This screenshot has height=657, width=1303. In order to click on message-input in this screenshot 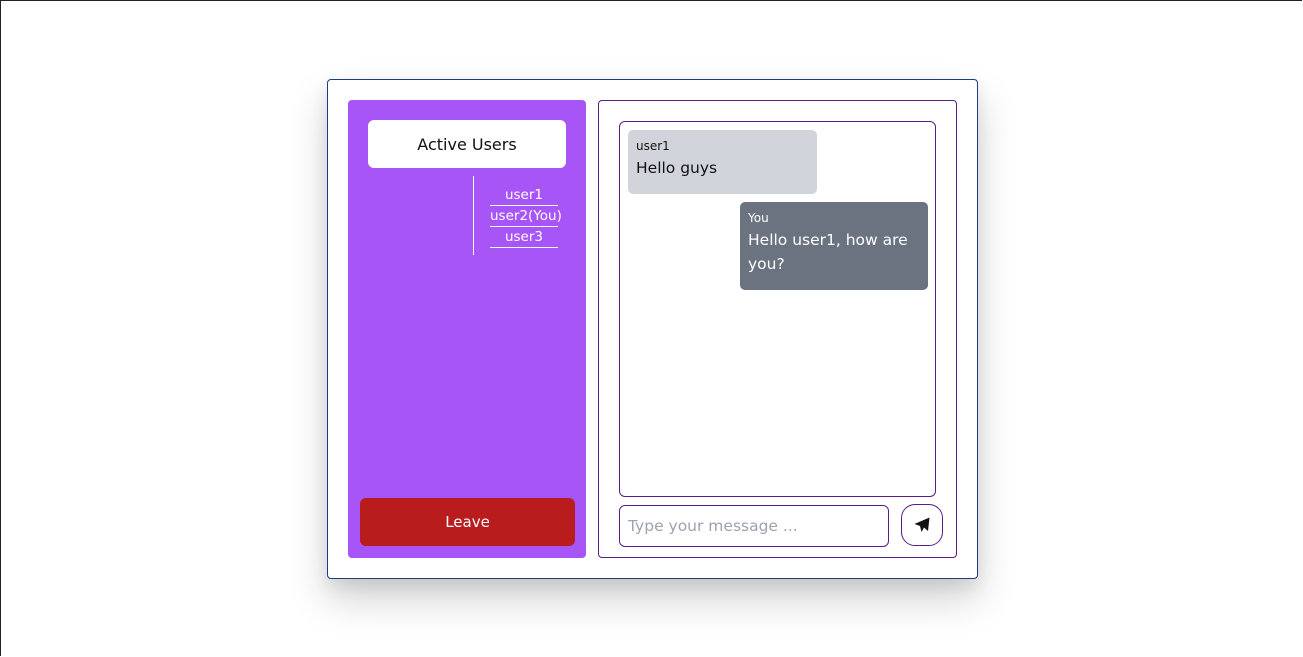, I will do `click(754, 526)`.